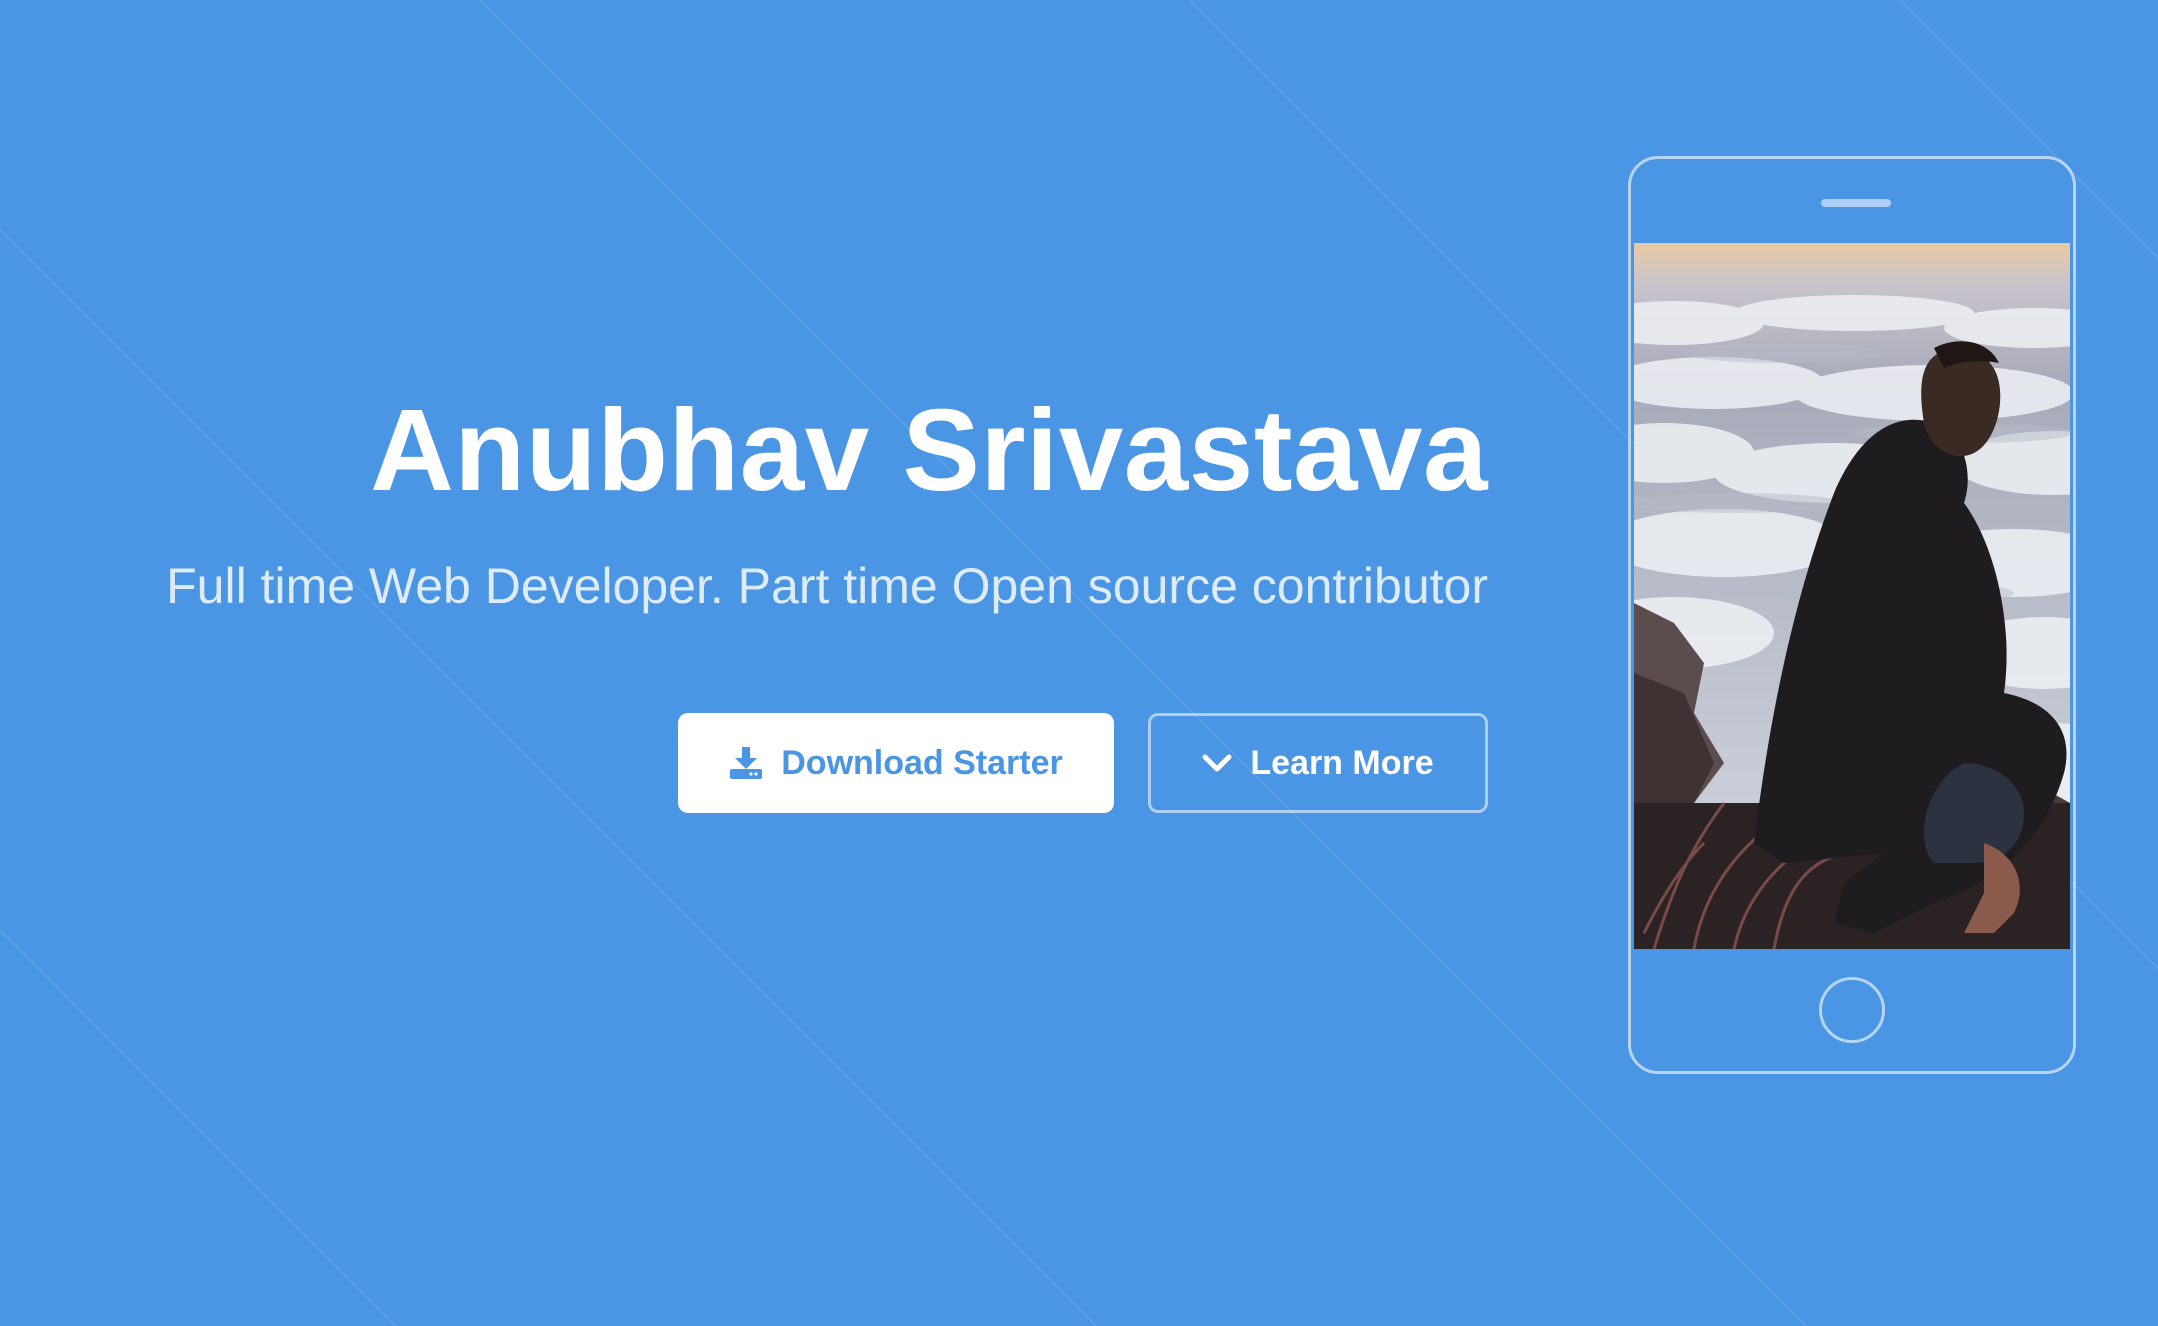 The height and width of the screenshot is (1326, 2158). I want to click on download-starter-label: Download Starter, so click(922, 762).